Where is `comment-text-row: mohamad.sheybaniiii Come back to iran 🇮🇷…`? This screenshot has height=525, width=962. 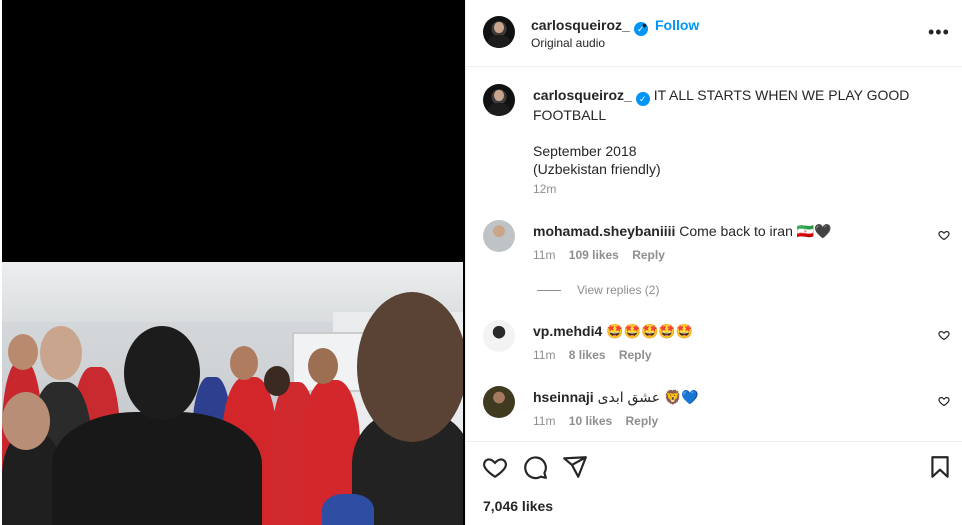
comment-text-row: mohamad.sheybaniiii Come back to iran 🇮🇷… is located at coordinates (682, 231).